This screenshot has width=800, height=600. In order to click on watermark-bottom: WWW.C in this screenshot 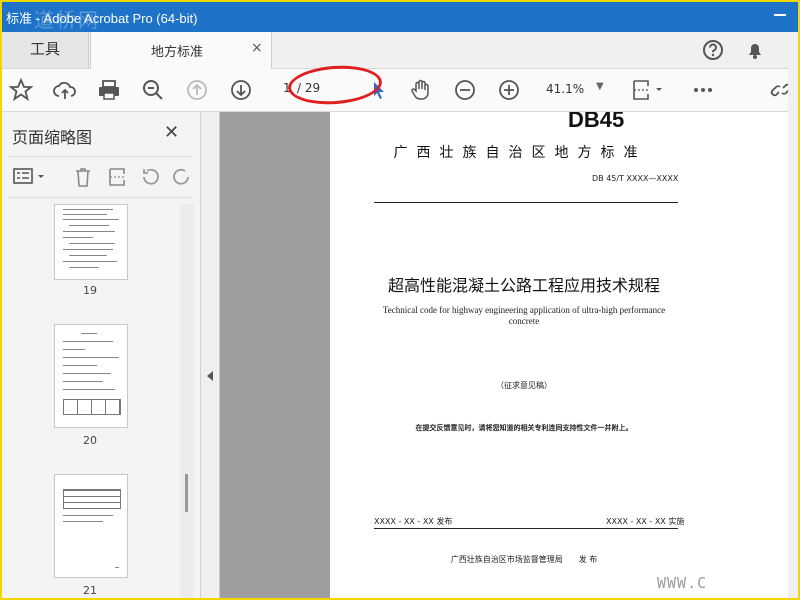, I will do `click(682, 583)`.